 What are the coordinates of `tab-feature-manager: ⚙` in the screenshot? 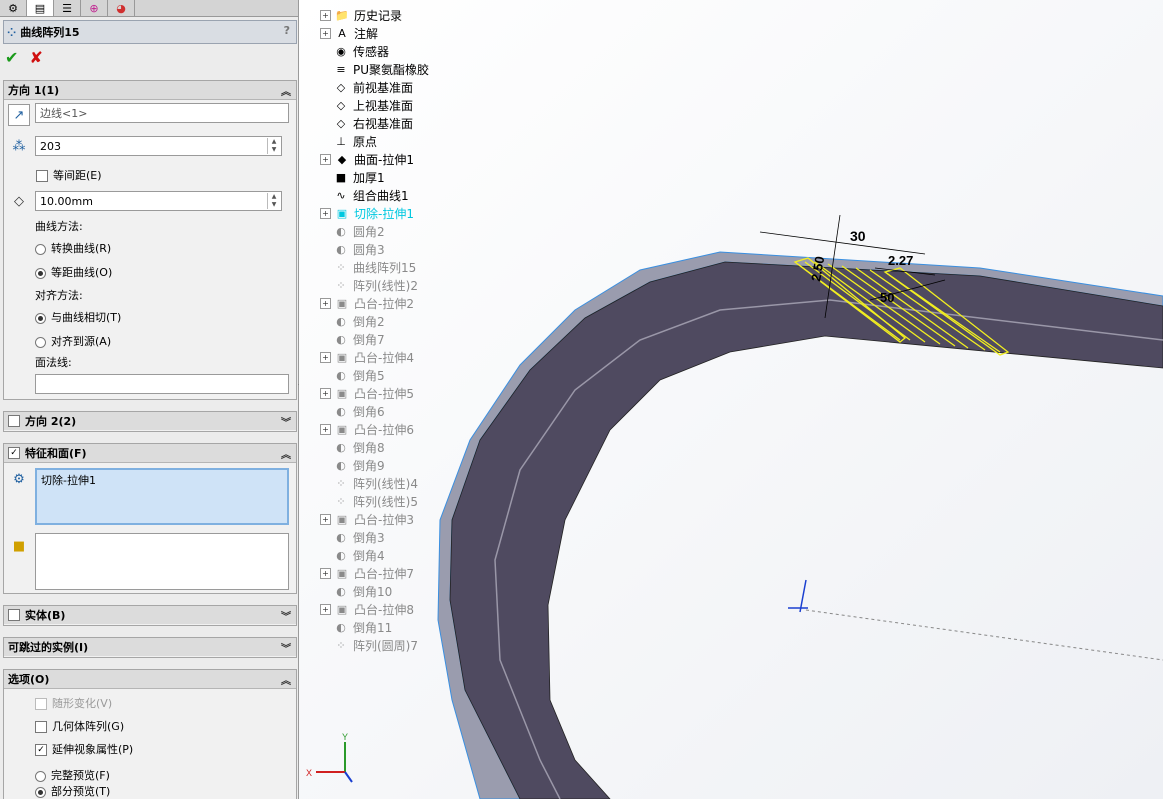 It's located at (13, 8).